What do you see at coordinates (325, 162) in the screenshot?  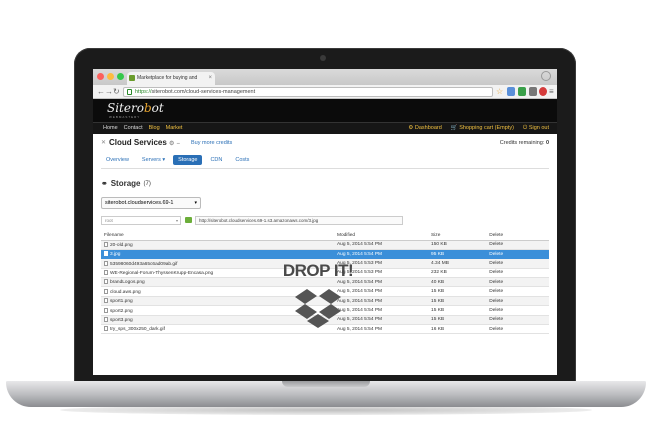 I see `service-tabs: Overview Servers ▾ Storage CDN Costs` at bounding box center [325, 162].